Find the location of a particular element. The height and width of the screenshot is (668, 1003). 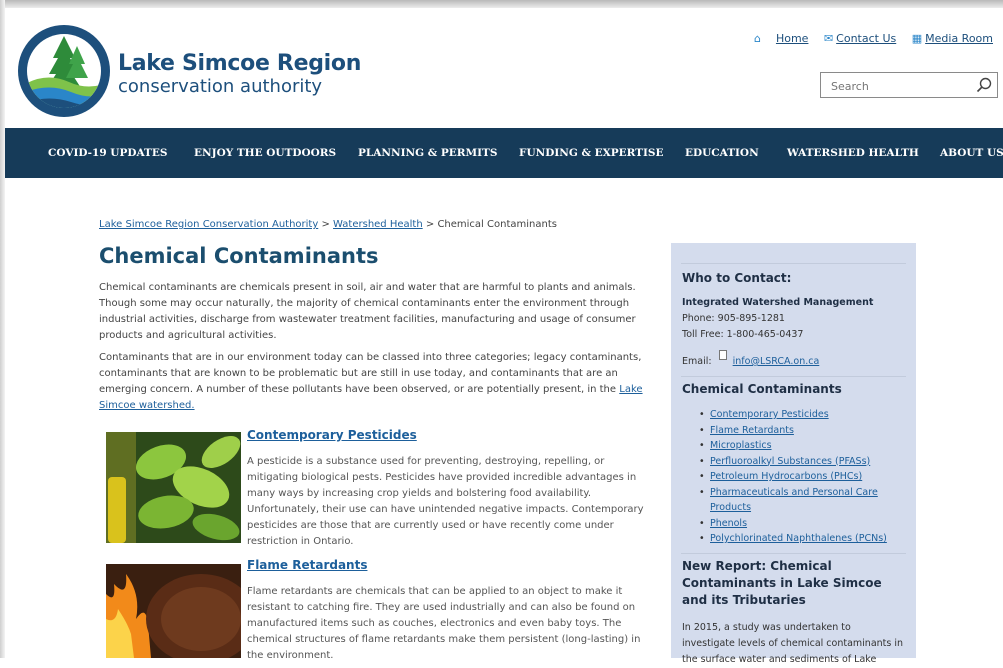

sidebar-link-flame-retardants: Flame Retardants is located at coordinates (752, 430).